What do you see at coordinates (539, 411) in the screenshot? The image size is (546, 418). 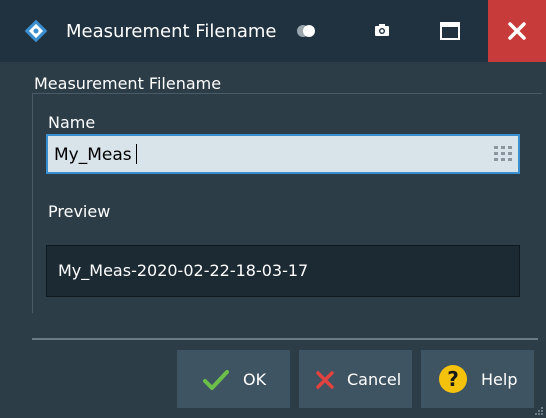 I see `resize-grip-icon` at bounding box center [539, 411].